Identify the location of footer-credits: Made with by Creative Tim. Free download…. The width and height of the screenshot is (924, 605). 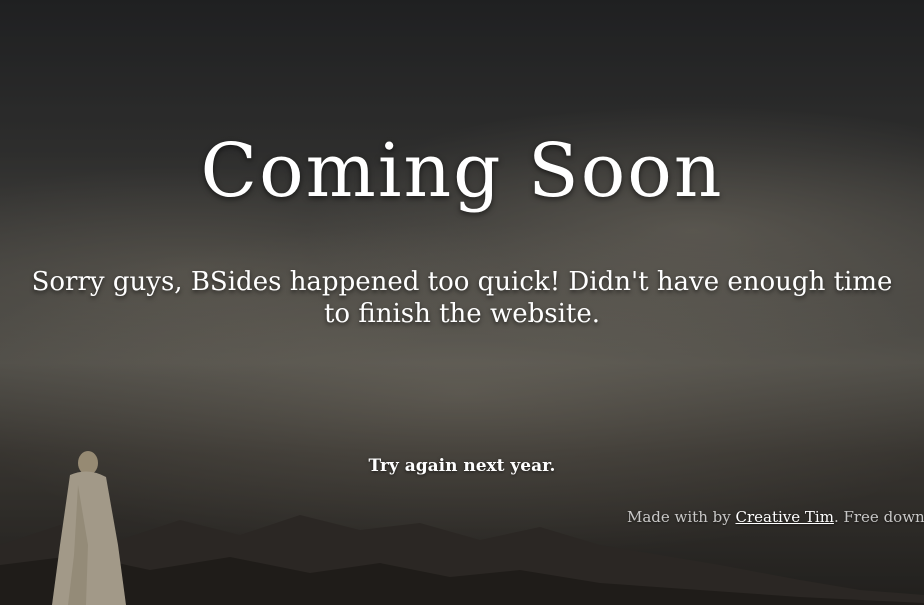
(775, 517).